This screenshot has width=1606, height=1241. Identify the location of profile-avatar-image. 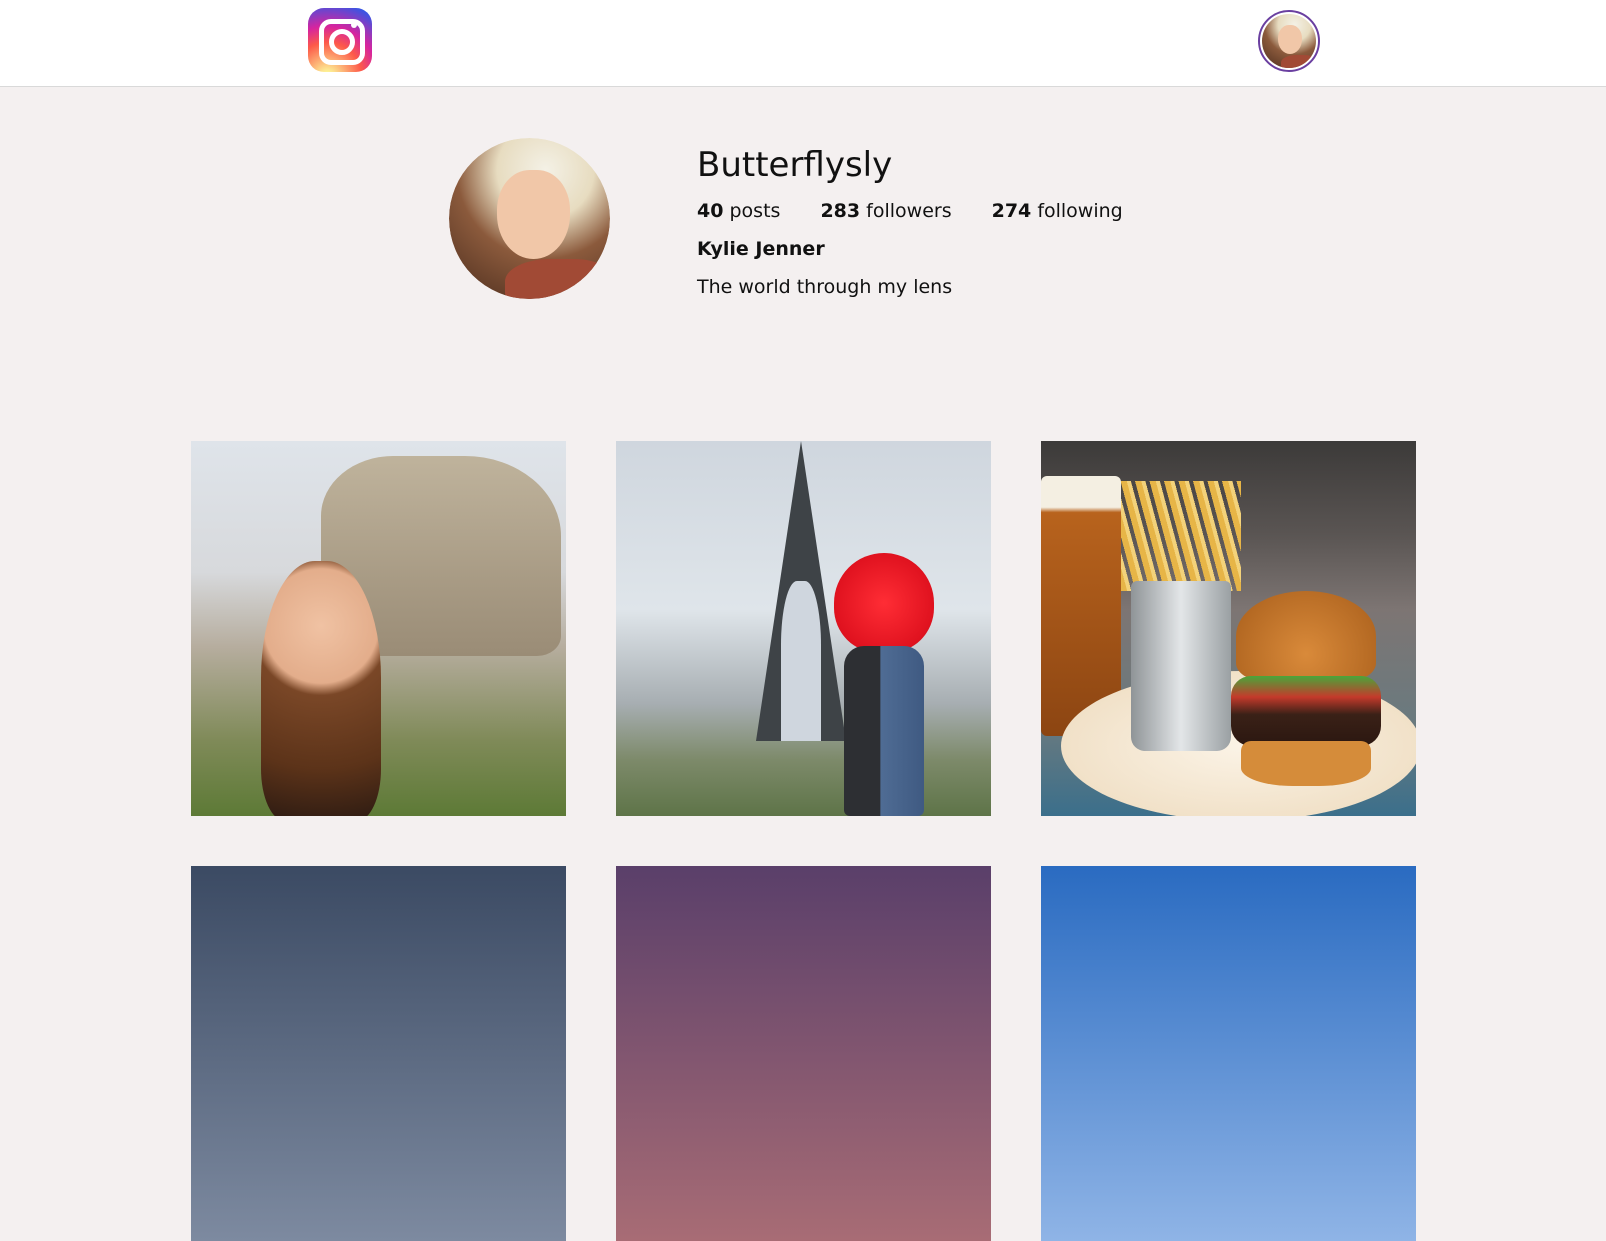
(529, 218).